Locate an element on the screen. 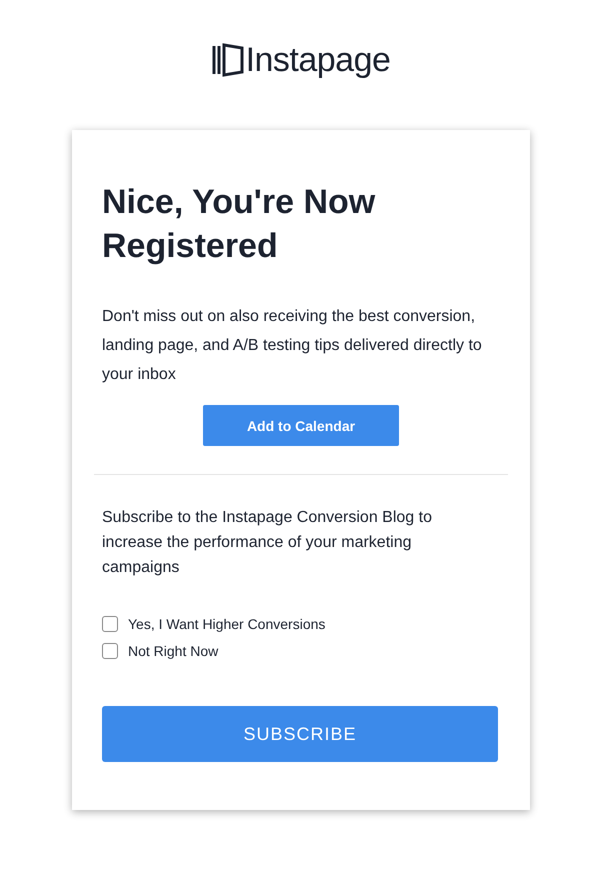  option-label: Not Right Now is located at coordinates (173, 651).